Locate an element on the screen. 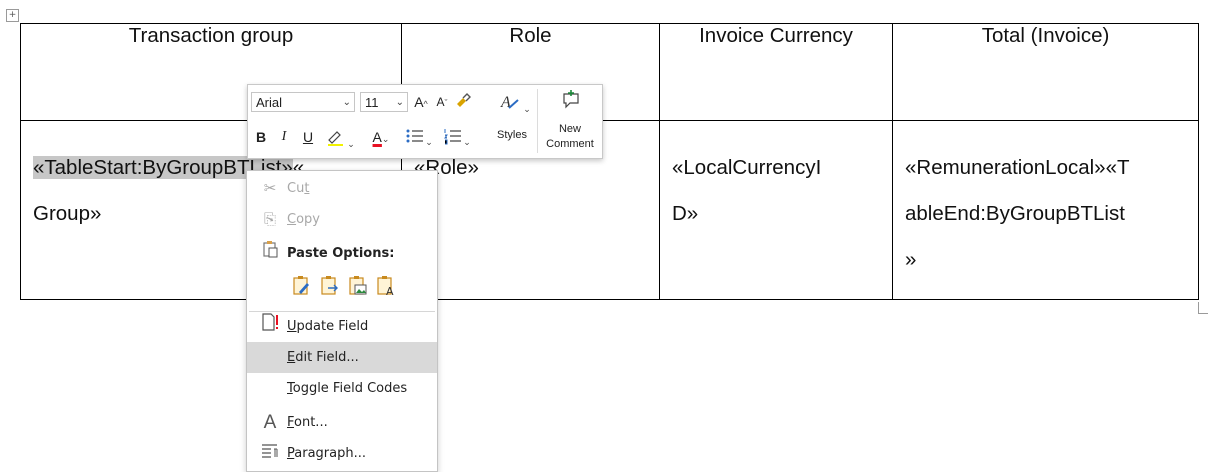 The width and height of the screenshot is (1210, 472). italic-icon: I is located at coordinates (284, 136).